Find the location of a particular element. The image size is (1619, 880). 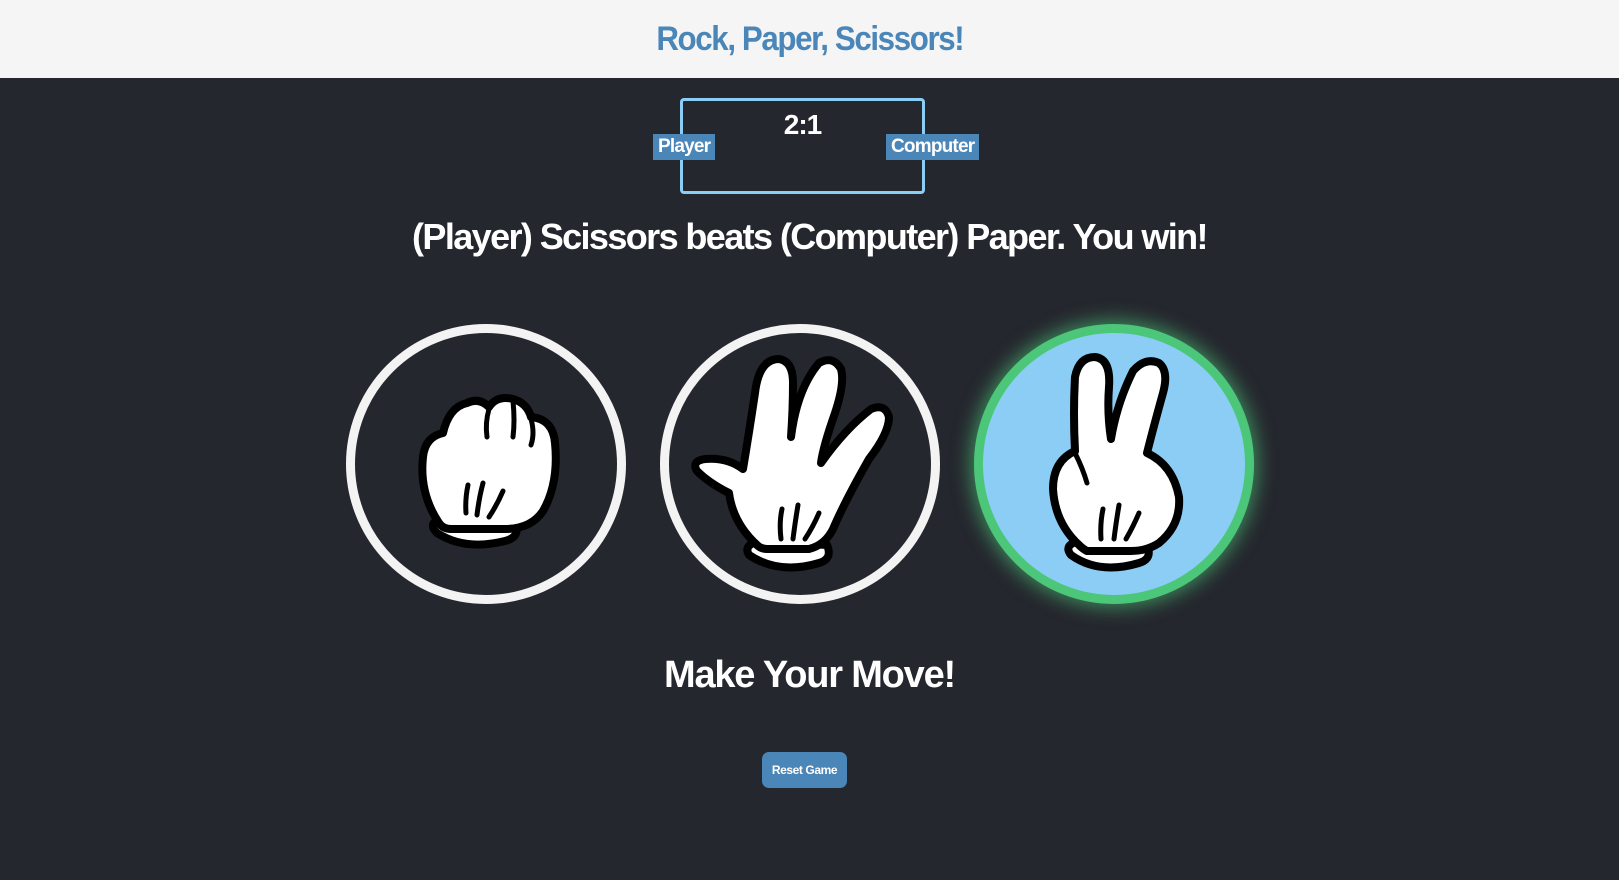

rock-choice-button is located at coordinates (486, 464).